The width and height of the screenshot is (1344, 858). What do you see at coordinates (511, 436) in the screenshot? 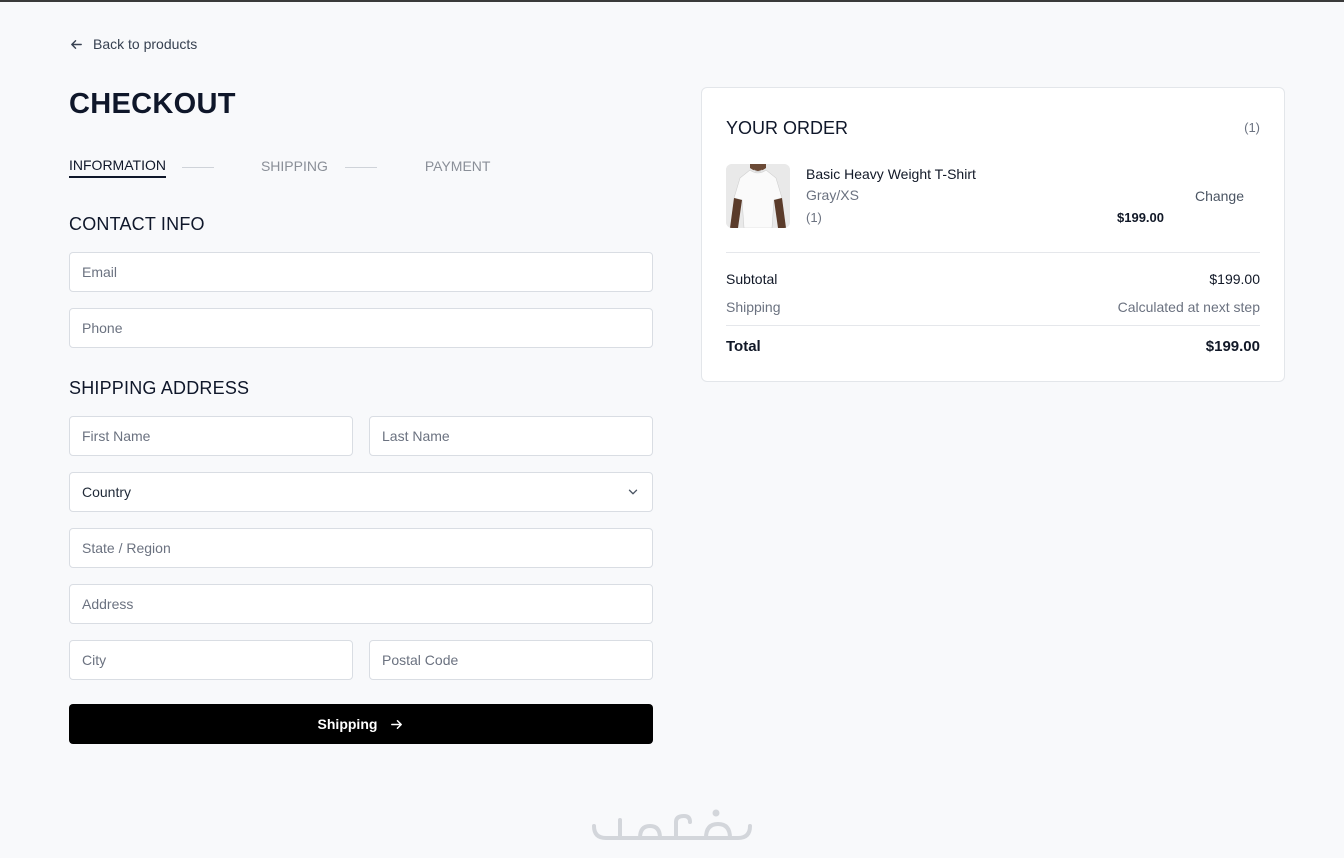
I see `last-name-field: Last Name` at bounding box center [511, 436].